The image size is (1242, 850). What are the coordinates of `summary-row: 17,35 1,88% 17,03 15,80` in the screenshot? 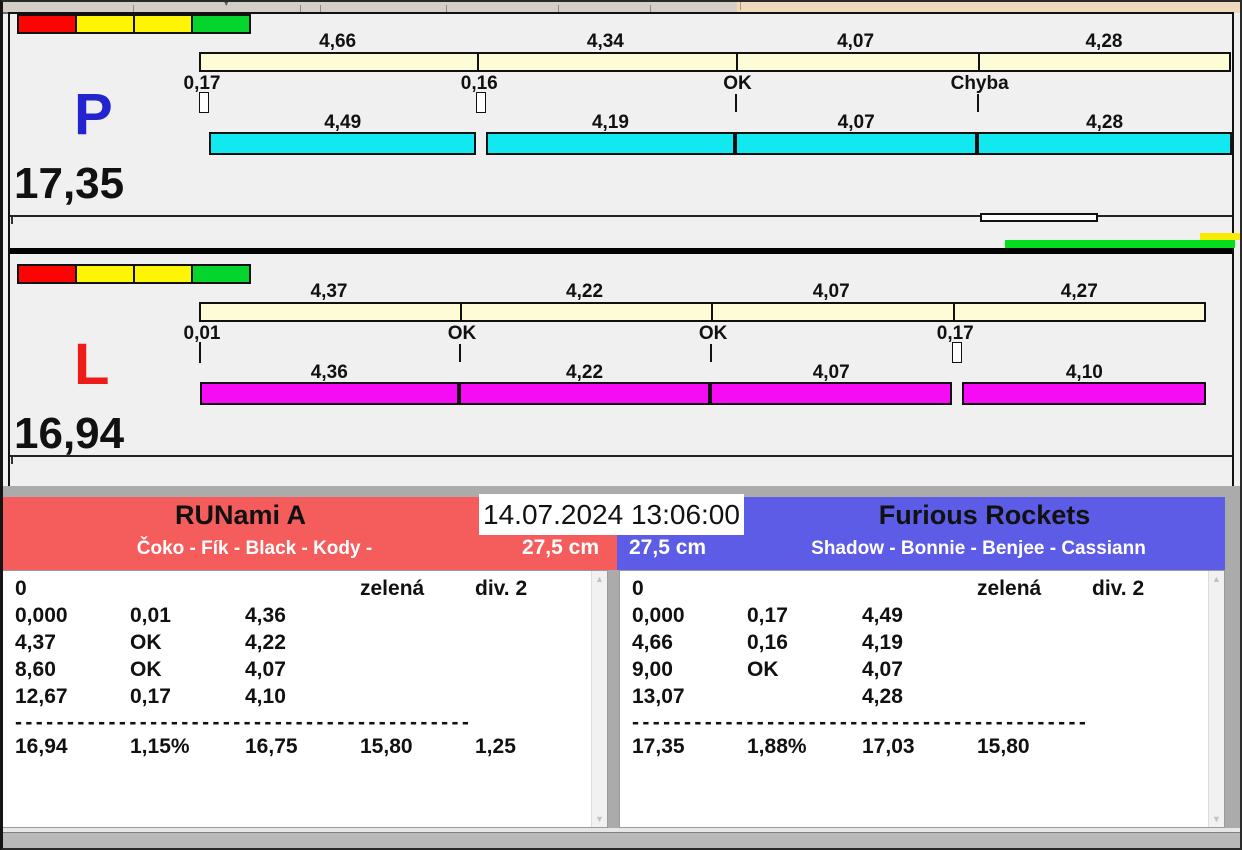 It's located at (922, 748).